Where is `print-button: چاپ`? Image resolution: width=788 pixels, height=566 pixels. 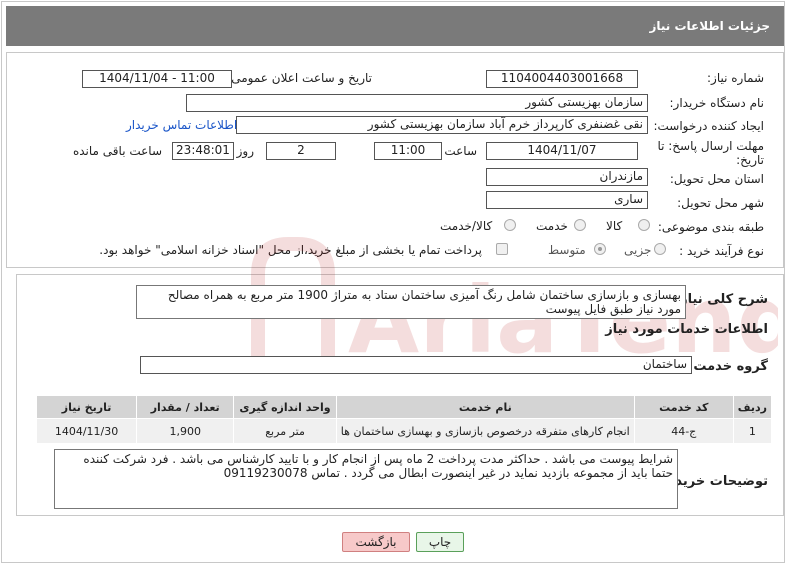 print-button: چاپ is located at coordinates (440, 542).